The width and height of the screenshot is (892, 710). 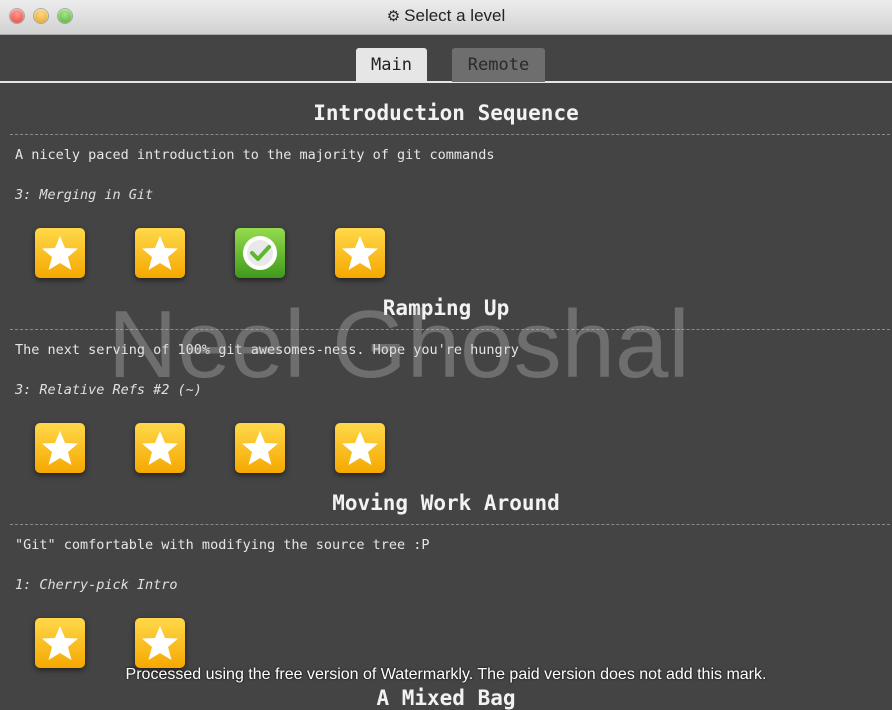 I want to click on section-title-moving-work: Moving Work Around, so click(x=446, y=503).